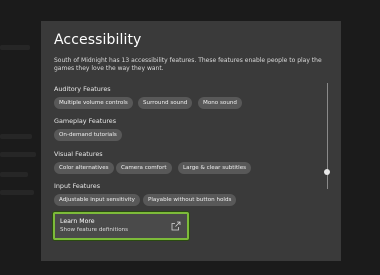 Image resolution: width=380 pixels, height=275 pixels. What do you see at coordinates (77, 221) in the screenshot?
I see `learn-more-title: Learn More` at bounding box center [77, 221].